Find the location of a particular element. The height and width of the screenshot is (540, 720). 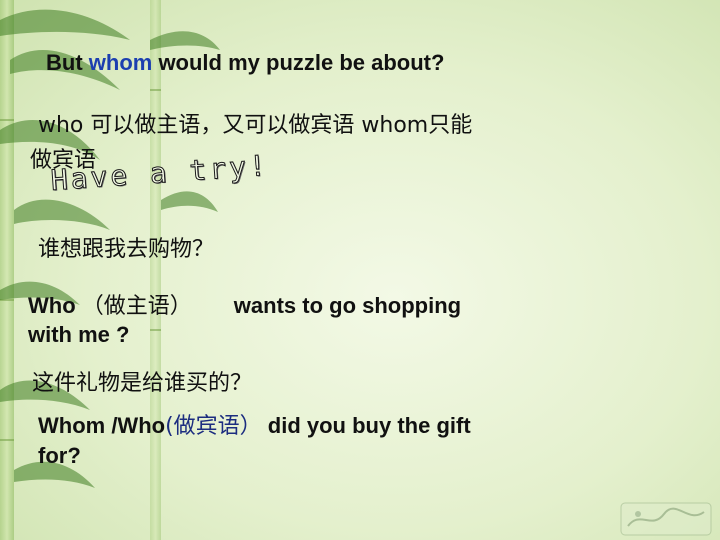

example1-grammar-note: （做主语） is located at coordinates (136, 306).